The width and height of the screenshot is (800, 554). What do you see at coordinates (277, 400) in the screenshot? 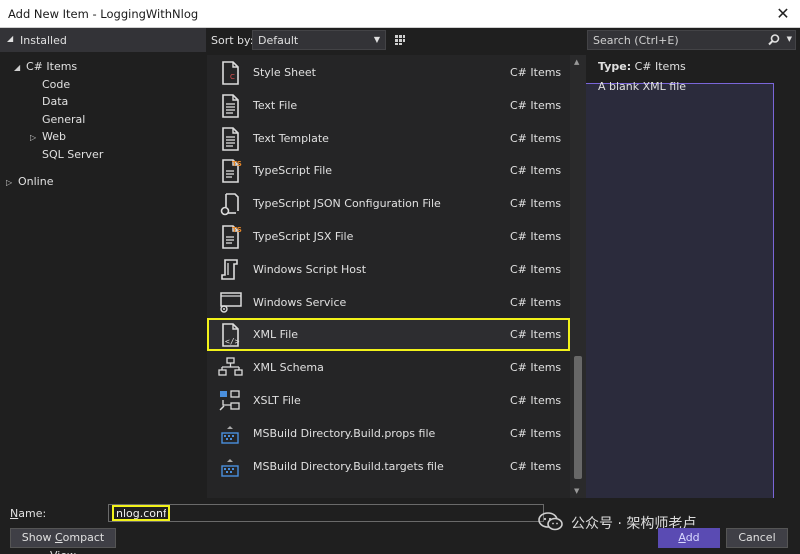
I see `template-name: XSLT File` at bounding box center [277, 400].